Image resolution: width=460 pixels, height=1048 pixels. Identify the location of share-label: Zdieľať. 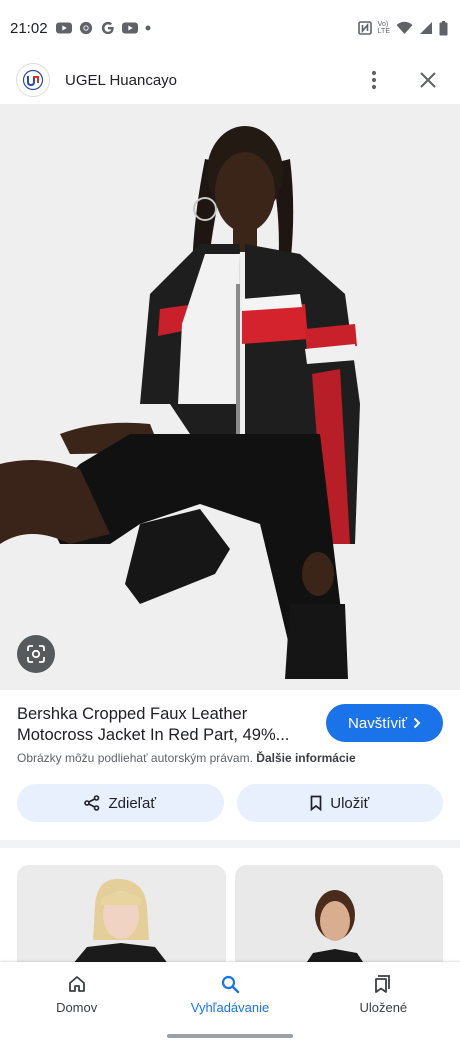
(132, 803).